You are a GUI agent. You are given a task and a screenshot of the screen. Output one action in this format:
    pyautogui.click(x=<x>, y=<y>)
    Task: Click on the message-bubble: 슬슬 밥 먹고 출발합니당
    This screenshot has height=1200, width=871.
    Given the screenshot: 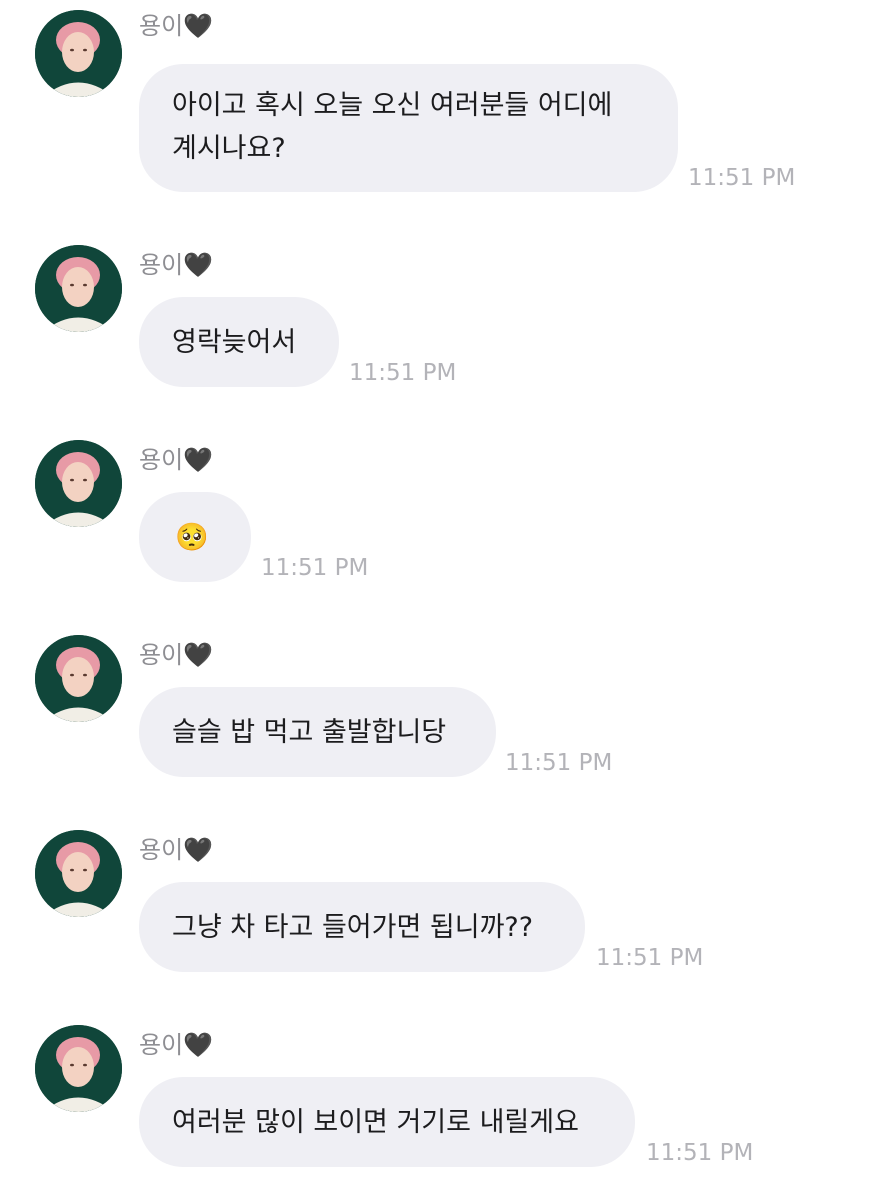 What is the action you would take?
    pyautogui.click(x=317, y=732)
    